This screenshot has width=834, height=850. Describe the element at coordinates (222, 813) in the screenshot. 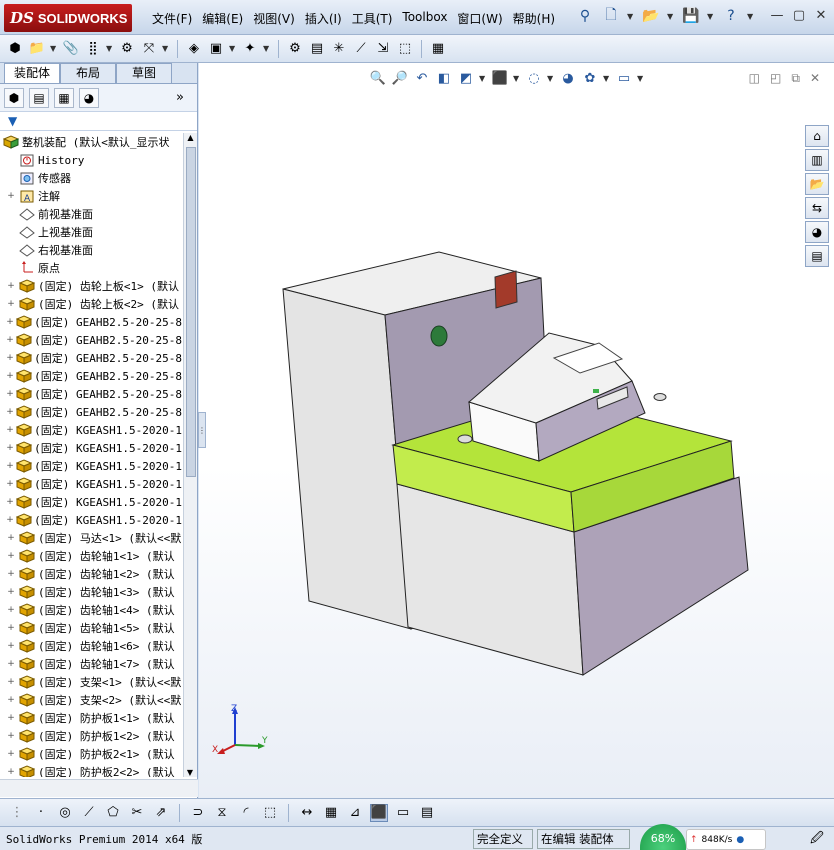

I see `mirror-icon: ⧖` at that location.